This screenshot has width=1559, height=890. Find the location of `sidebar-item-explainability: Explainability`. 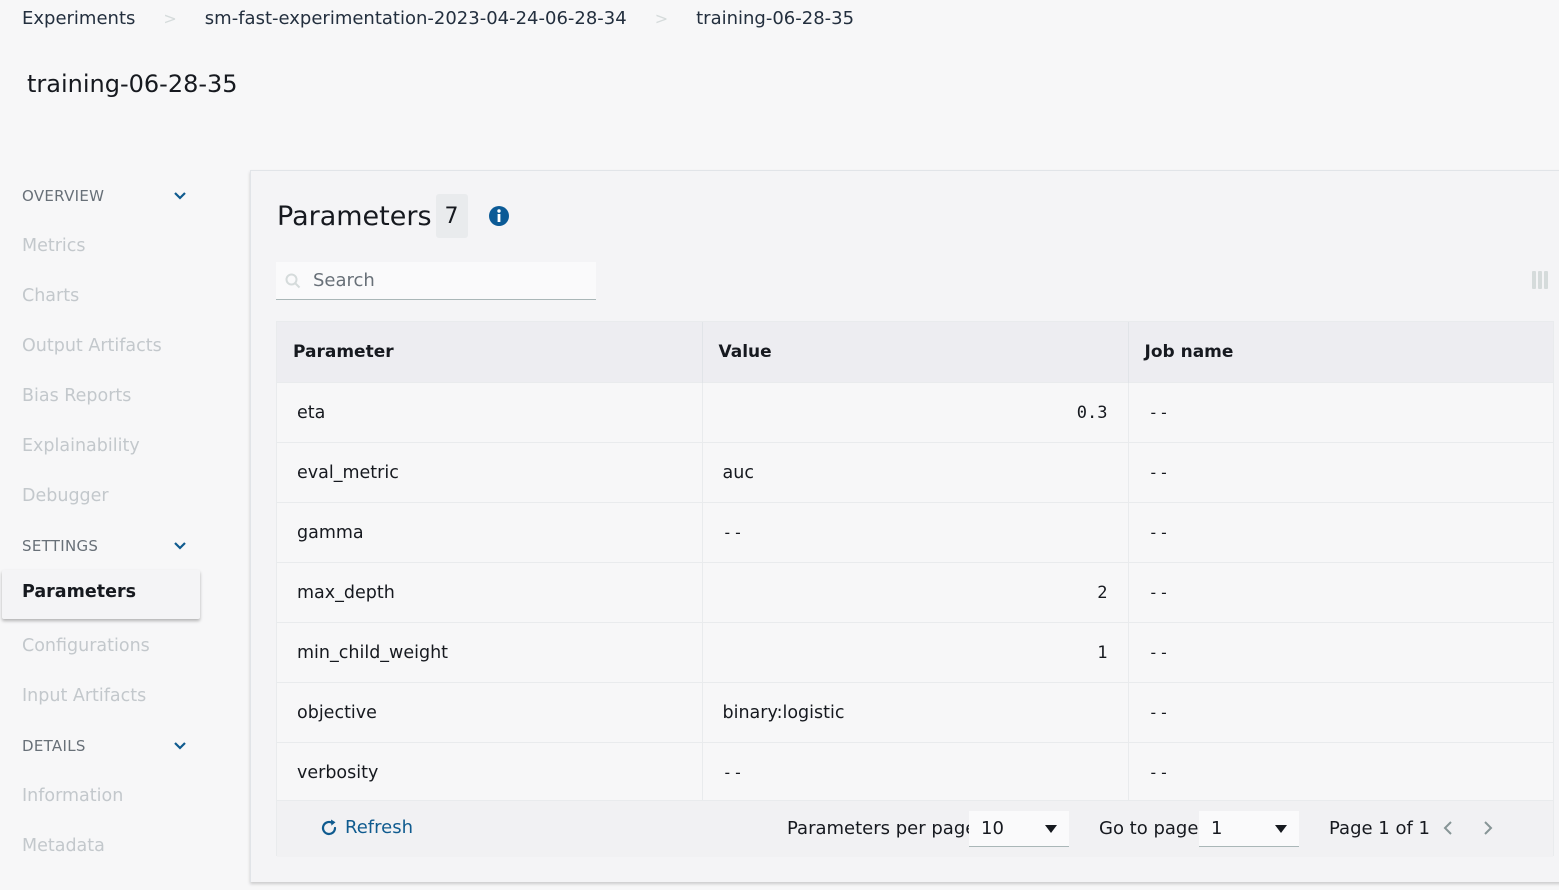

sidebar-item-explainability: Explainability is located at coordinates (81, 446).